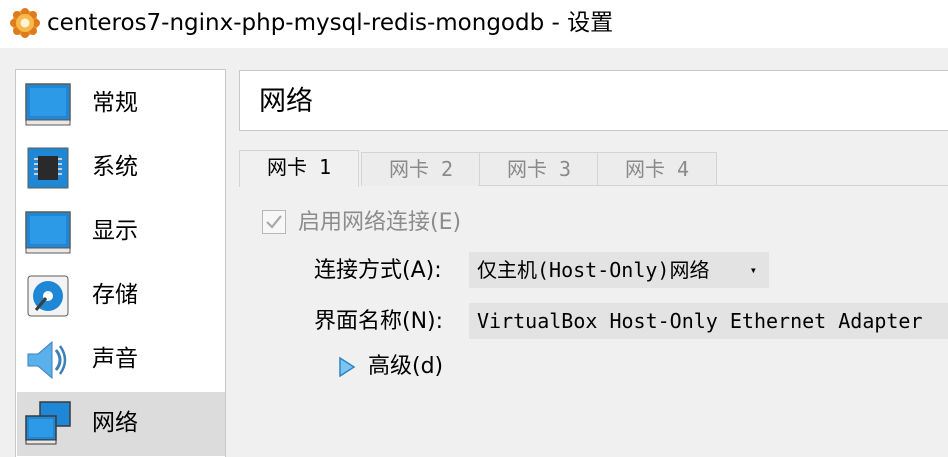  What do you see at coordinates (48, 296) in the screenshot?
I see `disk-icon` at bounding box center [48, 296].